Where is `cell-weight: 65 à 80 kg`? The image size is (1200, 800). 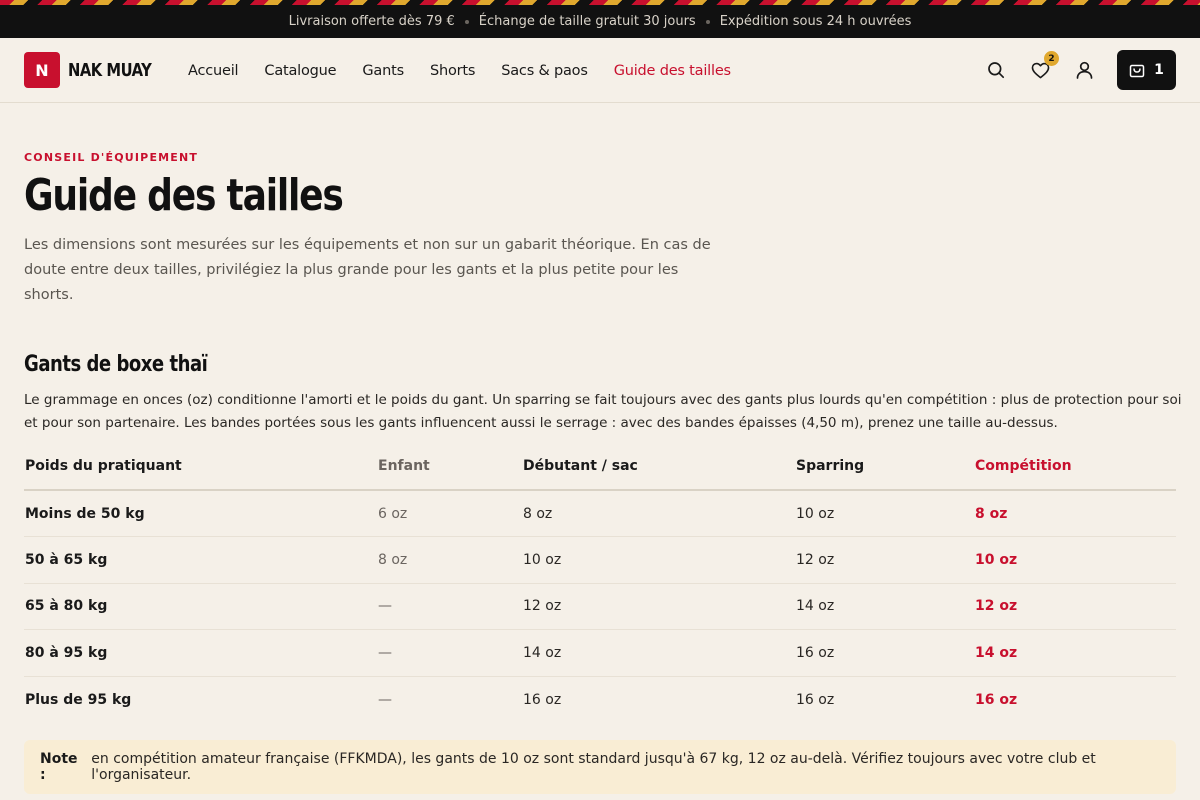 cell-weight: 65 à 80 kg is located at coordinates (200, 606).